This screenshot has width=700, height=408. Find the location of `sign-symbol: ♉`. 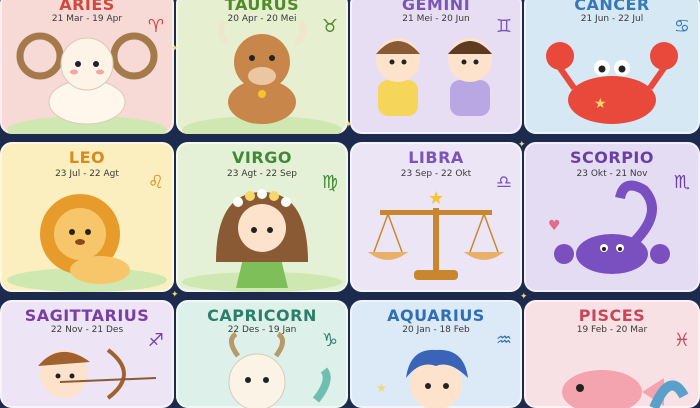

sign-symbol: ♉ is located at coordinates (329, 26).